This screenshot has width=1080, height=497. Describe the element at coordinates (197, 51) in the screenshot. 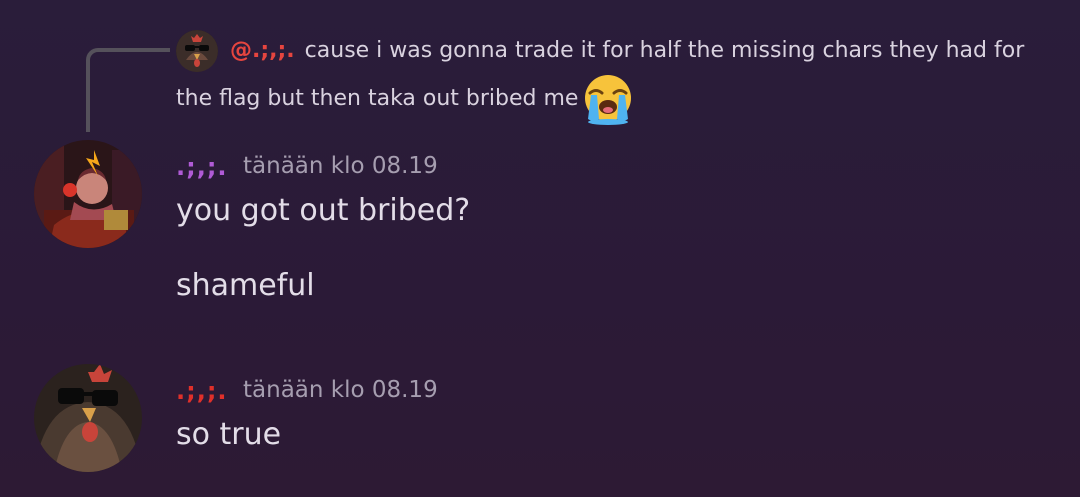

I see `reply-avatar` at that location.